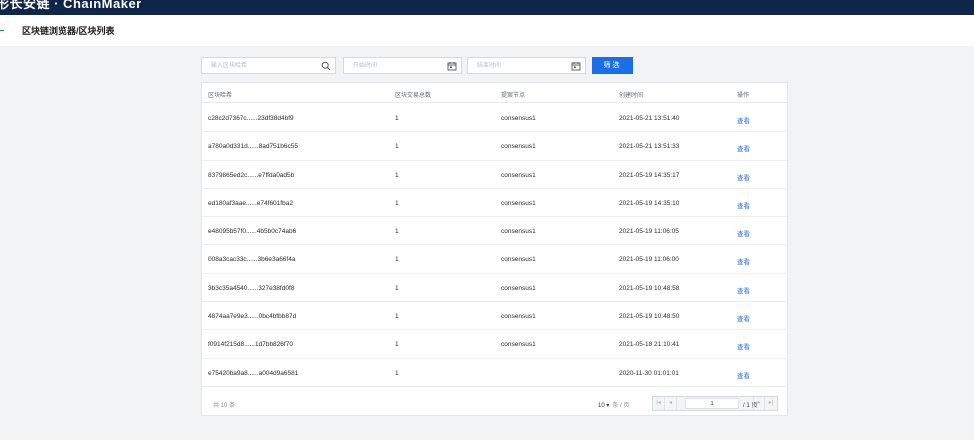 The image size is (974, 440). Describe the element at coordinates (513, 96) in the screenshot. I see `column-header-proposer: 提案节点` at that location.